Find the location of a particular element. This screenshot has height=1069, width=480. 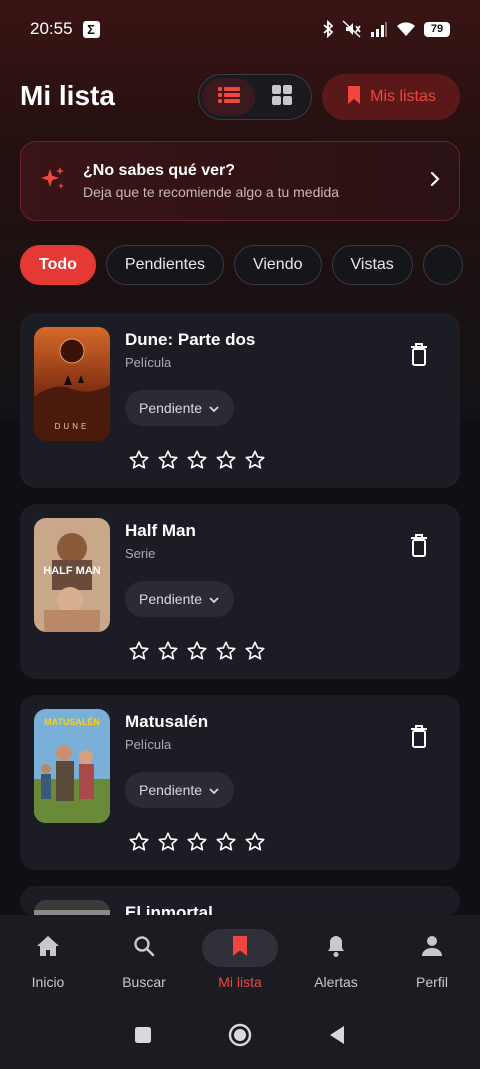

nav-inicio: Inicio is located at coordinates (48, 959).